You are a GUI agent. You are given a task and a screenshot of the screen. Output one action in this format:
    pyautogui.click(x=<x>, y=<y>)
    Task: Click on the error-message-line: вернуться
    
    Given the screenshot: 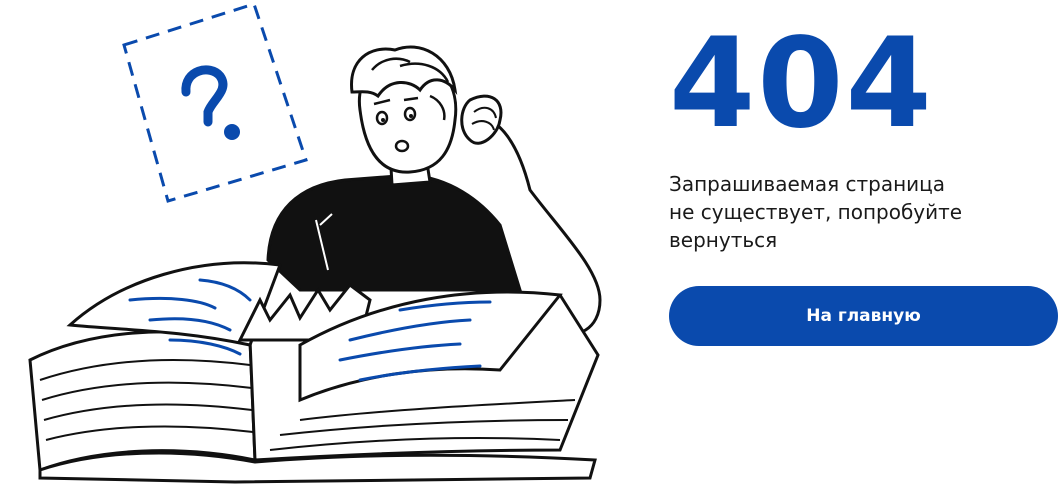 What is the action you would take?
    pyautogui.click(x=723, y=240)
    